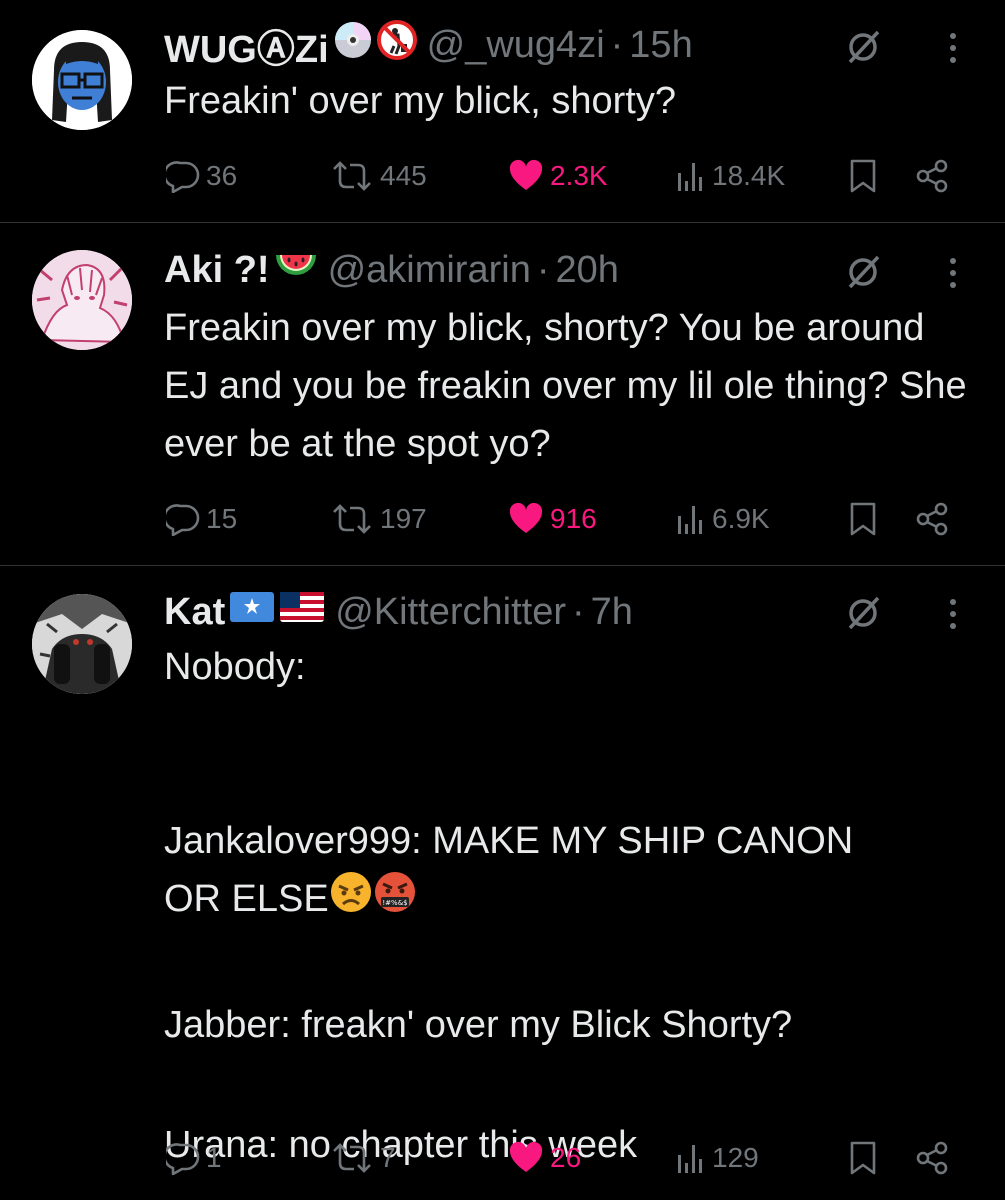 The width and height of the screenshot is (1005, 1200). I want to click on view-count: 6.9K, so click(741, 518).